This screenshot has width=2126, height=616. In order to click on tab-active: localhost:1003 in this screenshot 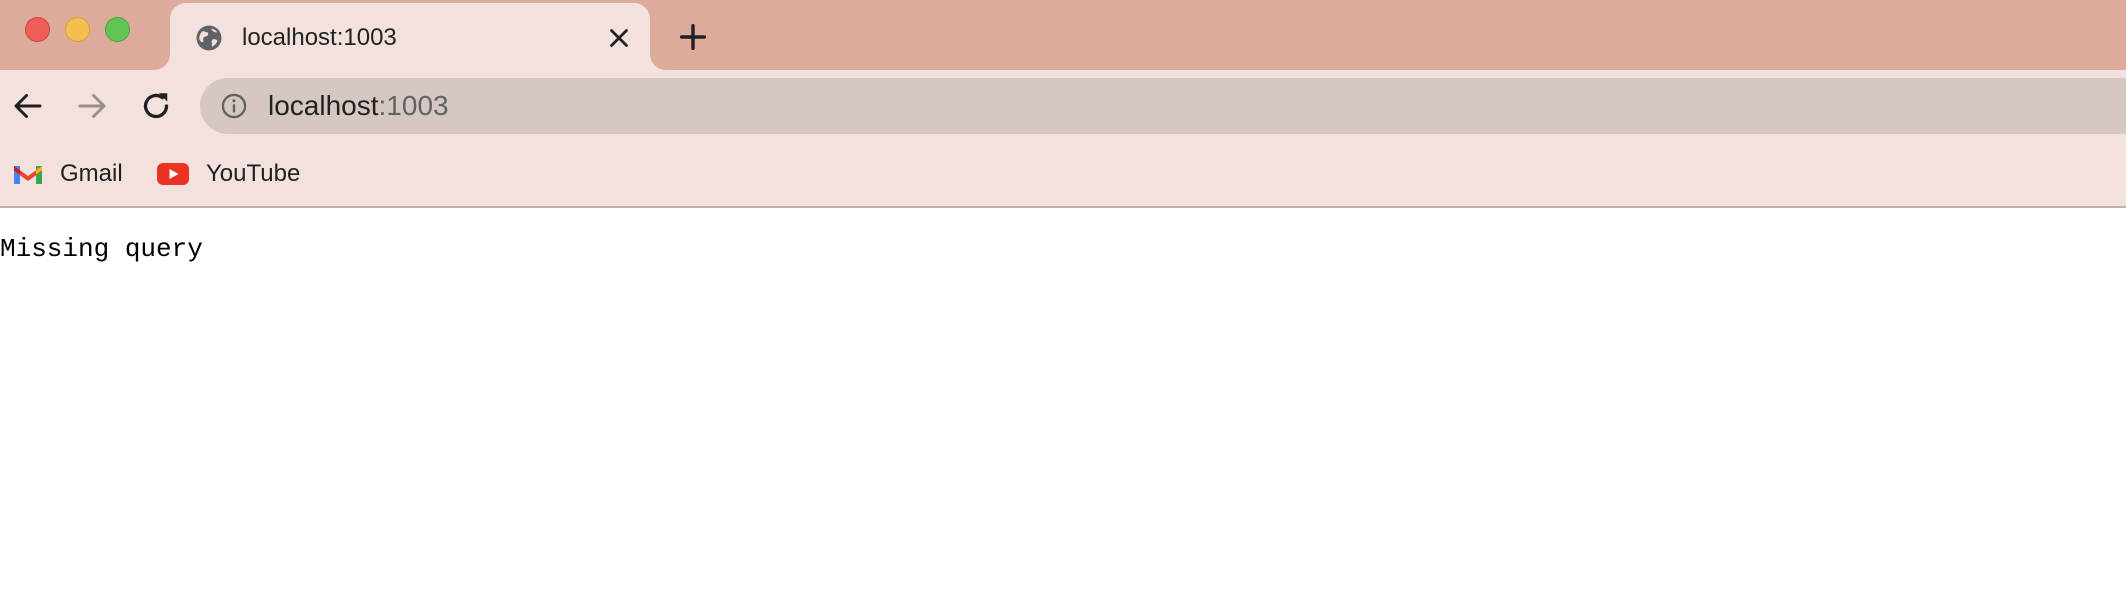, I will do `click(410, 36)`.